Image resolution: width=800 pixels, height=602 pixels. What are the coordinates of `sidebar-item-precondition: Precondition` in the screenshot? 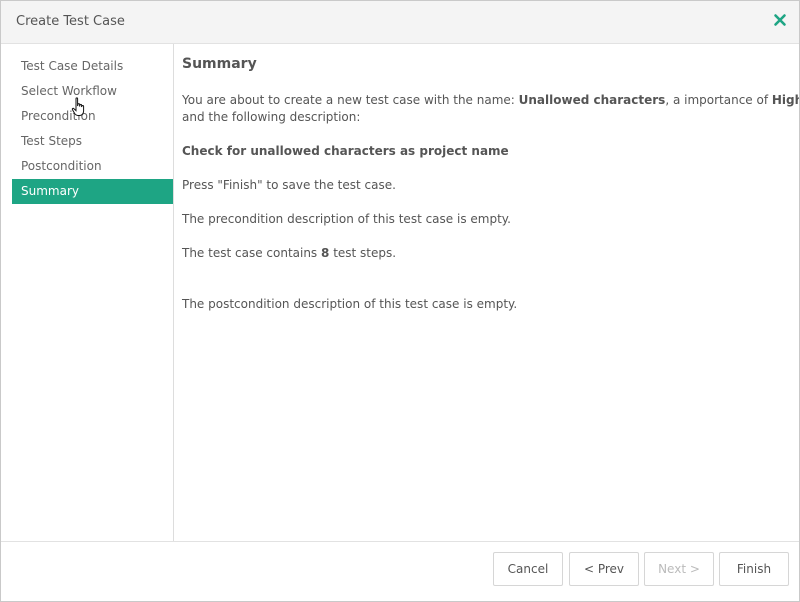 It's located at (92, 116).